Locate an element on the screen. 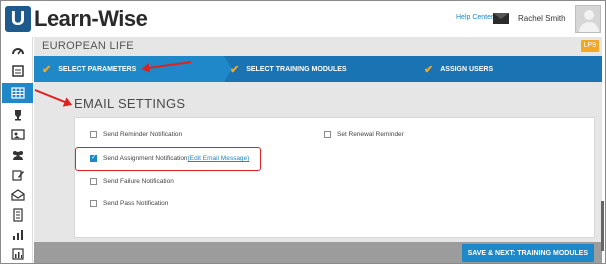 The height and width of the screenshot is (264, 606). chart-icon is located at coordinates (17, 254).